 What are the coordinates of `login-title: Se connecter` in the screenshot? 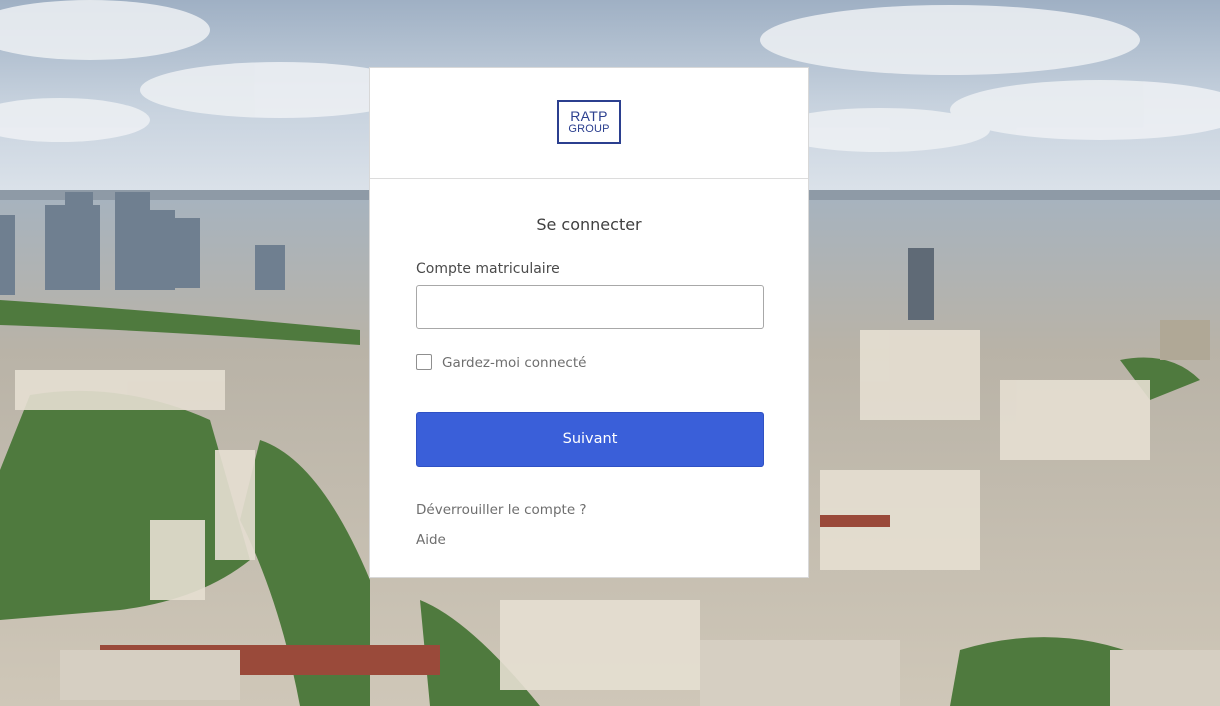 It's located at (589, 224).